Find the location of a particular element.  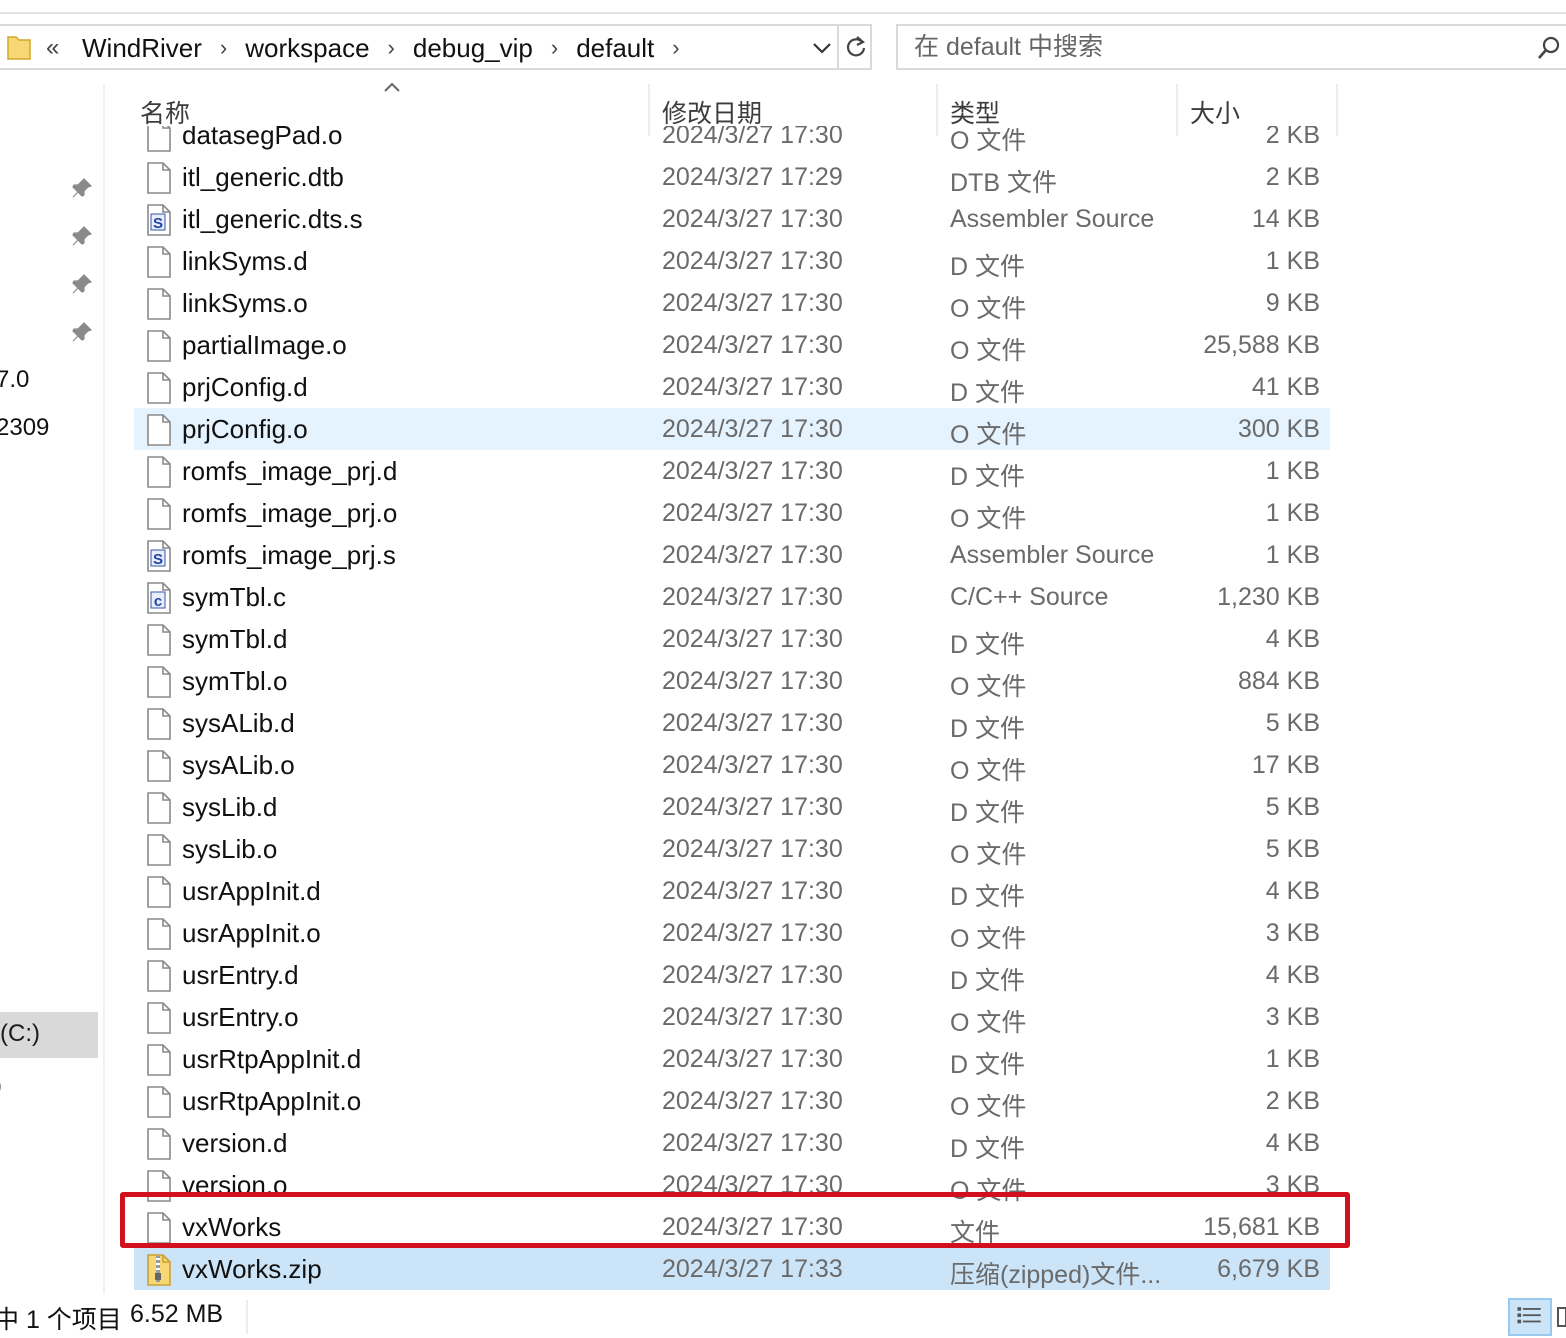

file-row: linkSyms.d 2024/3/27 17:30 D 文件 1 KB is located at coordinates (732, 261).